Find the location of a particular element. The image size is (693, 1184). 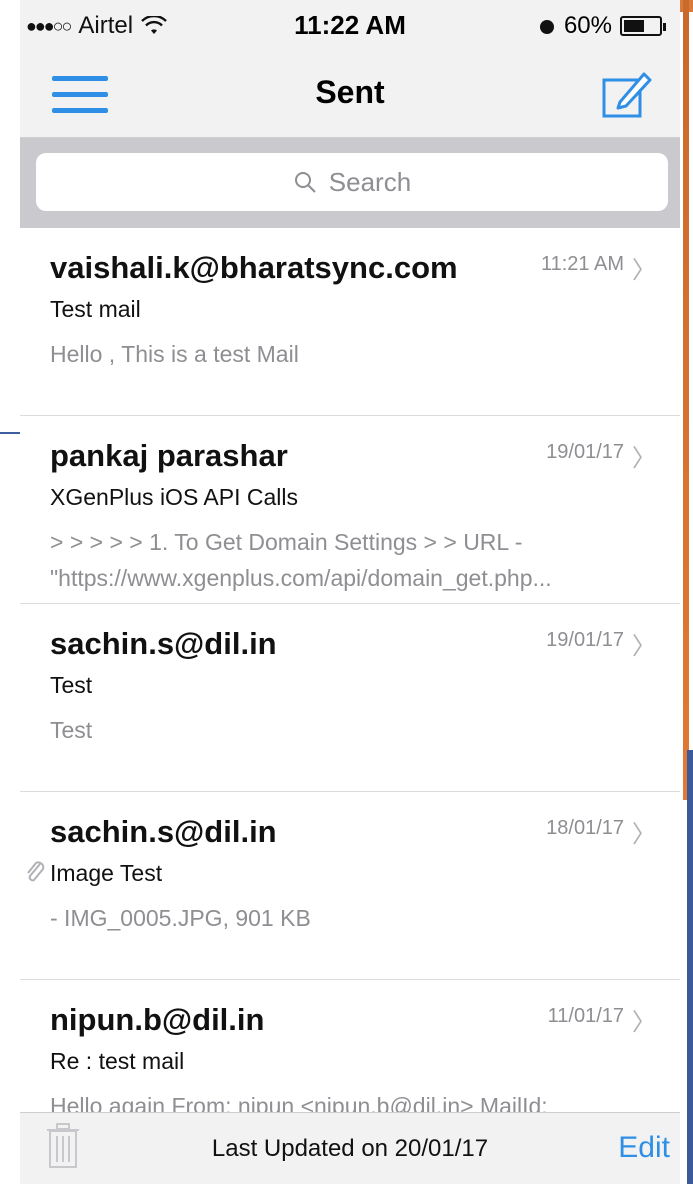

mail-date: 18/01/17 is located at coordinates (585, 828).